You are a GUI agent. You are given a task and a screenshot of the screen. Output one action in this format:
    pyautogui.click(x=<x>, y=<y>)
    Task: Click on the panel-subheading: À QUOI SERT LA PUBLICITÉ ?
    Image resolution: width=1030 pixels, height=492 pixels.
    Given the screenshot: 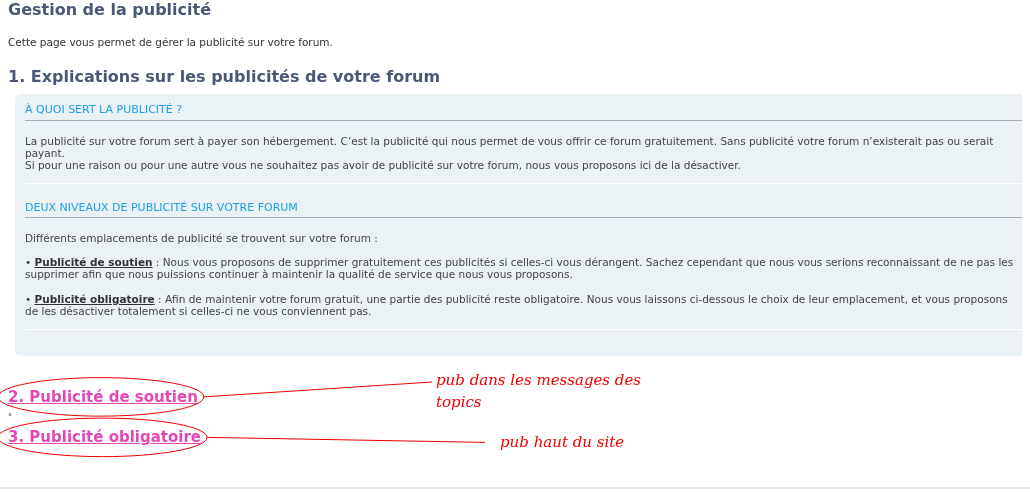 What is the action you would take?
    pyautogui.click(x=523, y=111)
    